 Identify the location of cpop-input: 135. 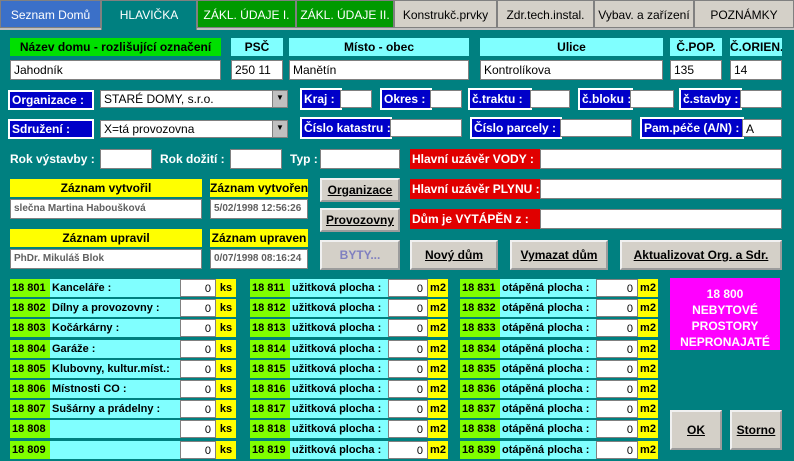
(696, 70).